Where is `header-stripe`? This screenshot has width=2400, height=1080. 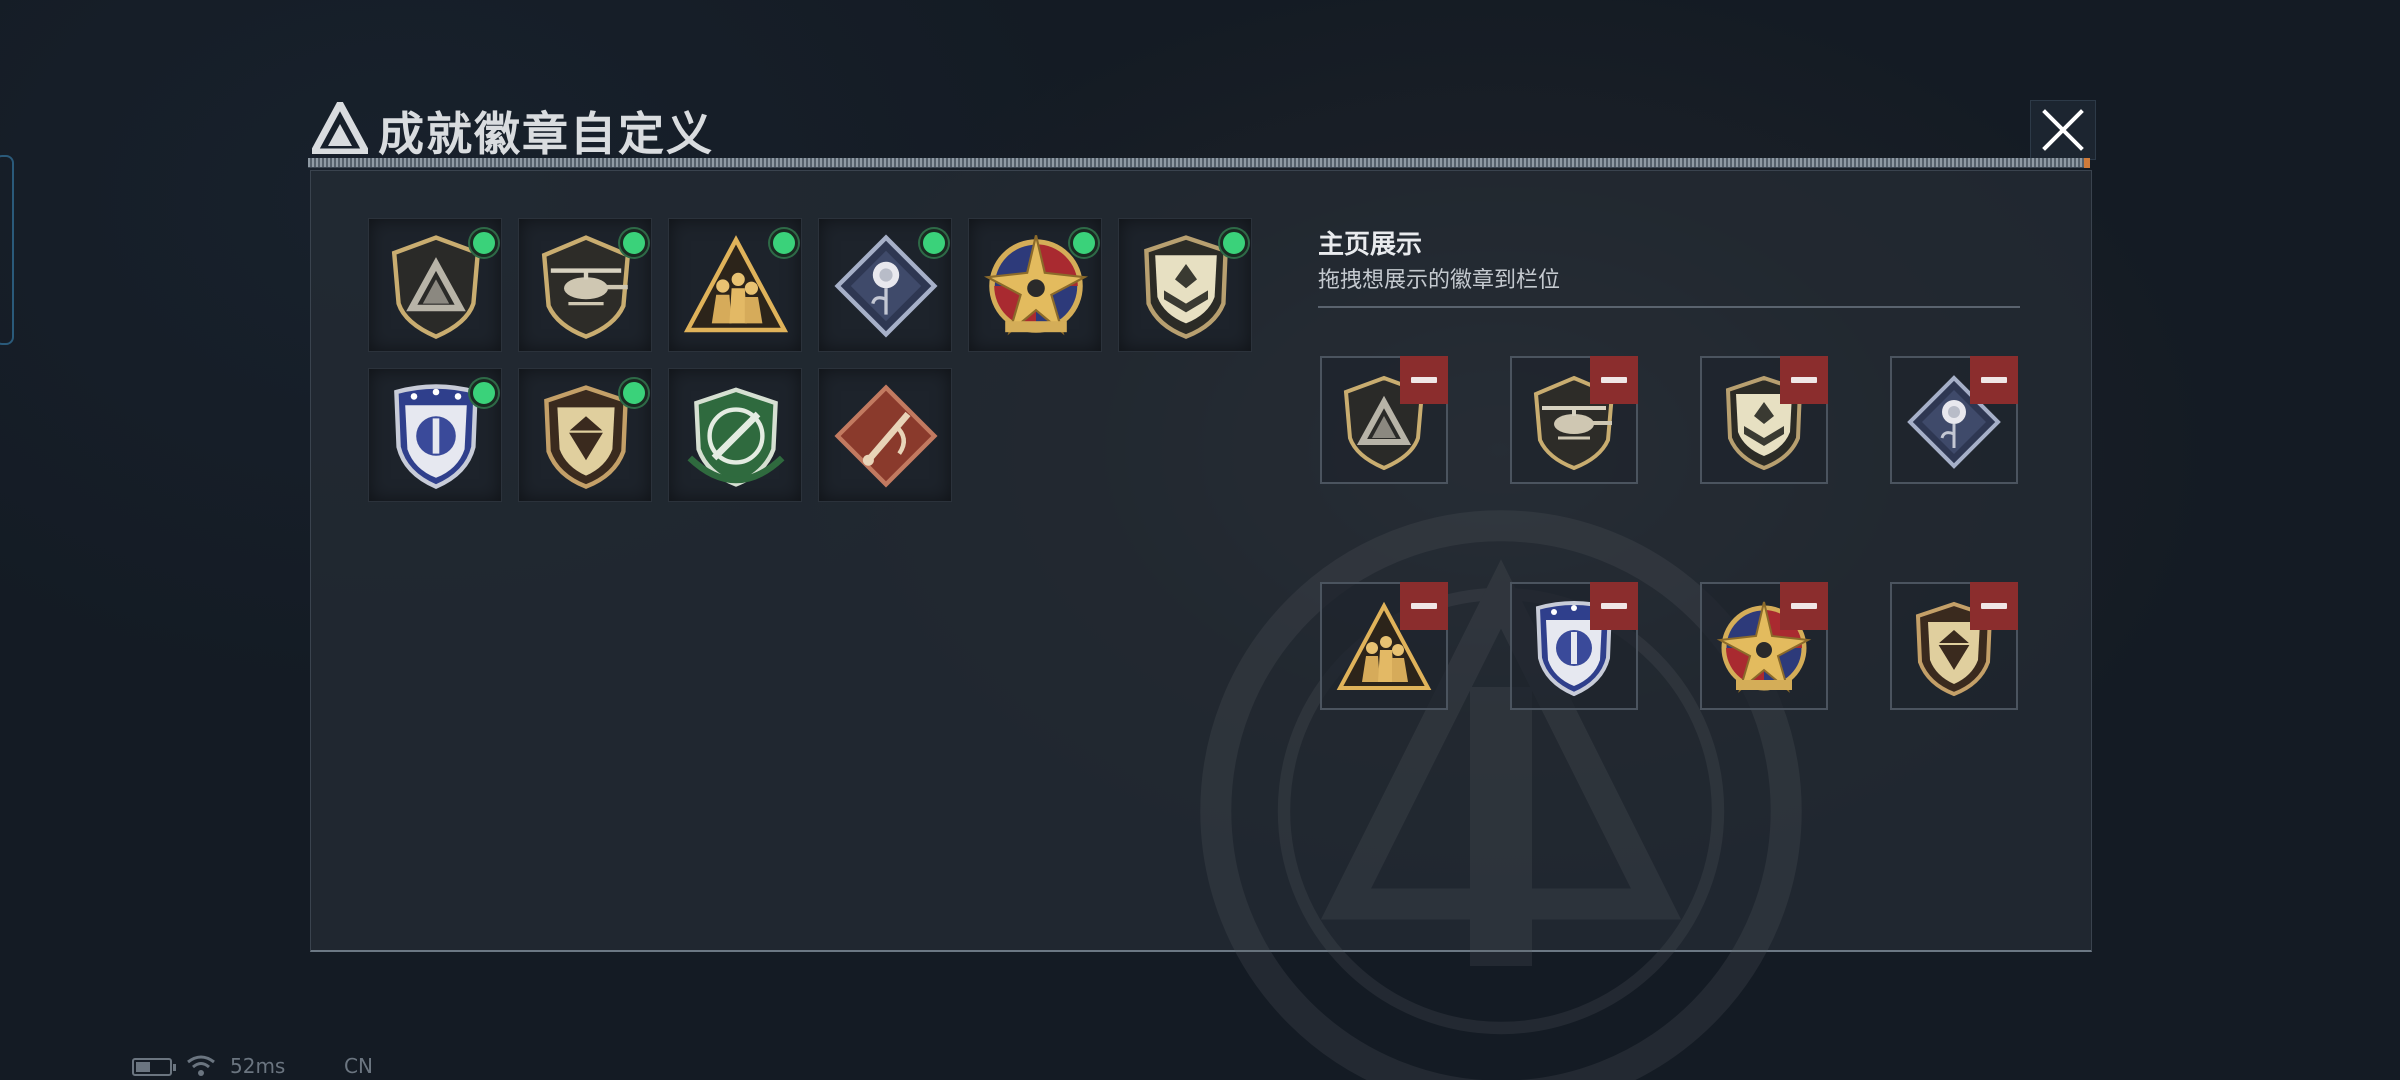 header-stripe is located at coordinates (1199, 163).